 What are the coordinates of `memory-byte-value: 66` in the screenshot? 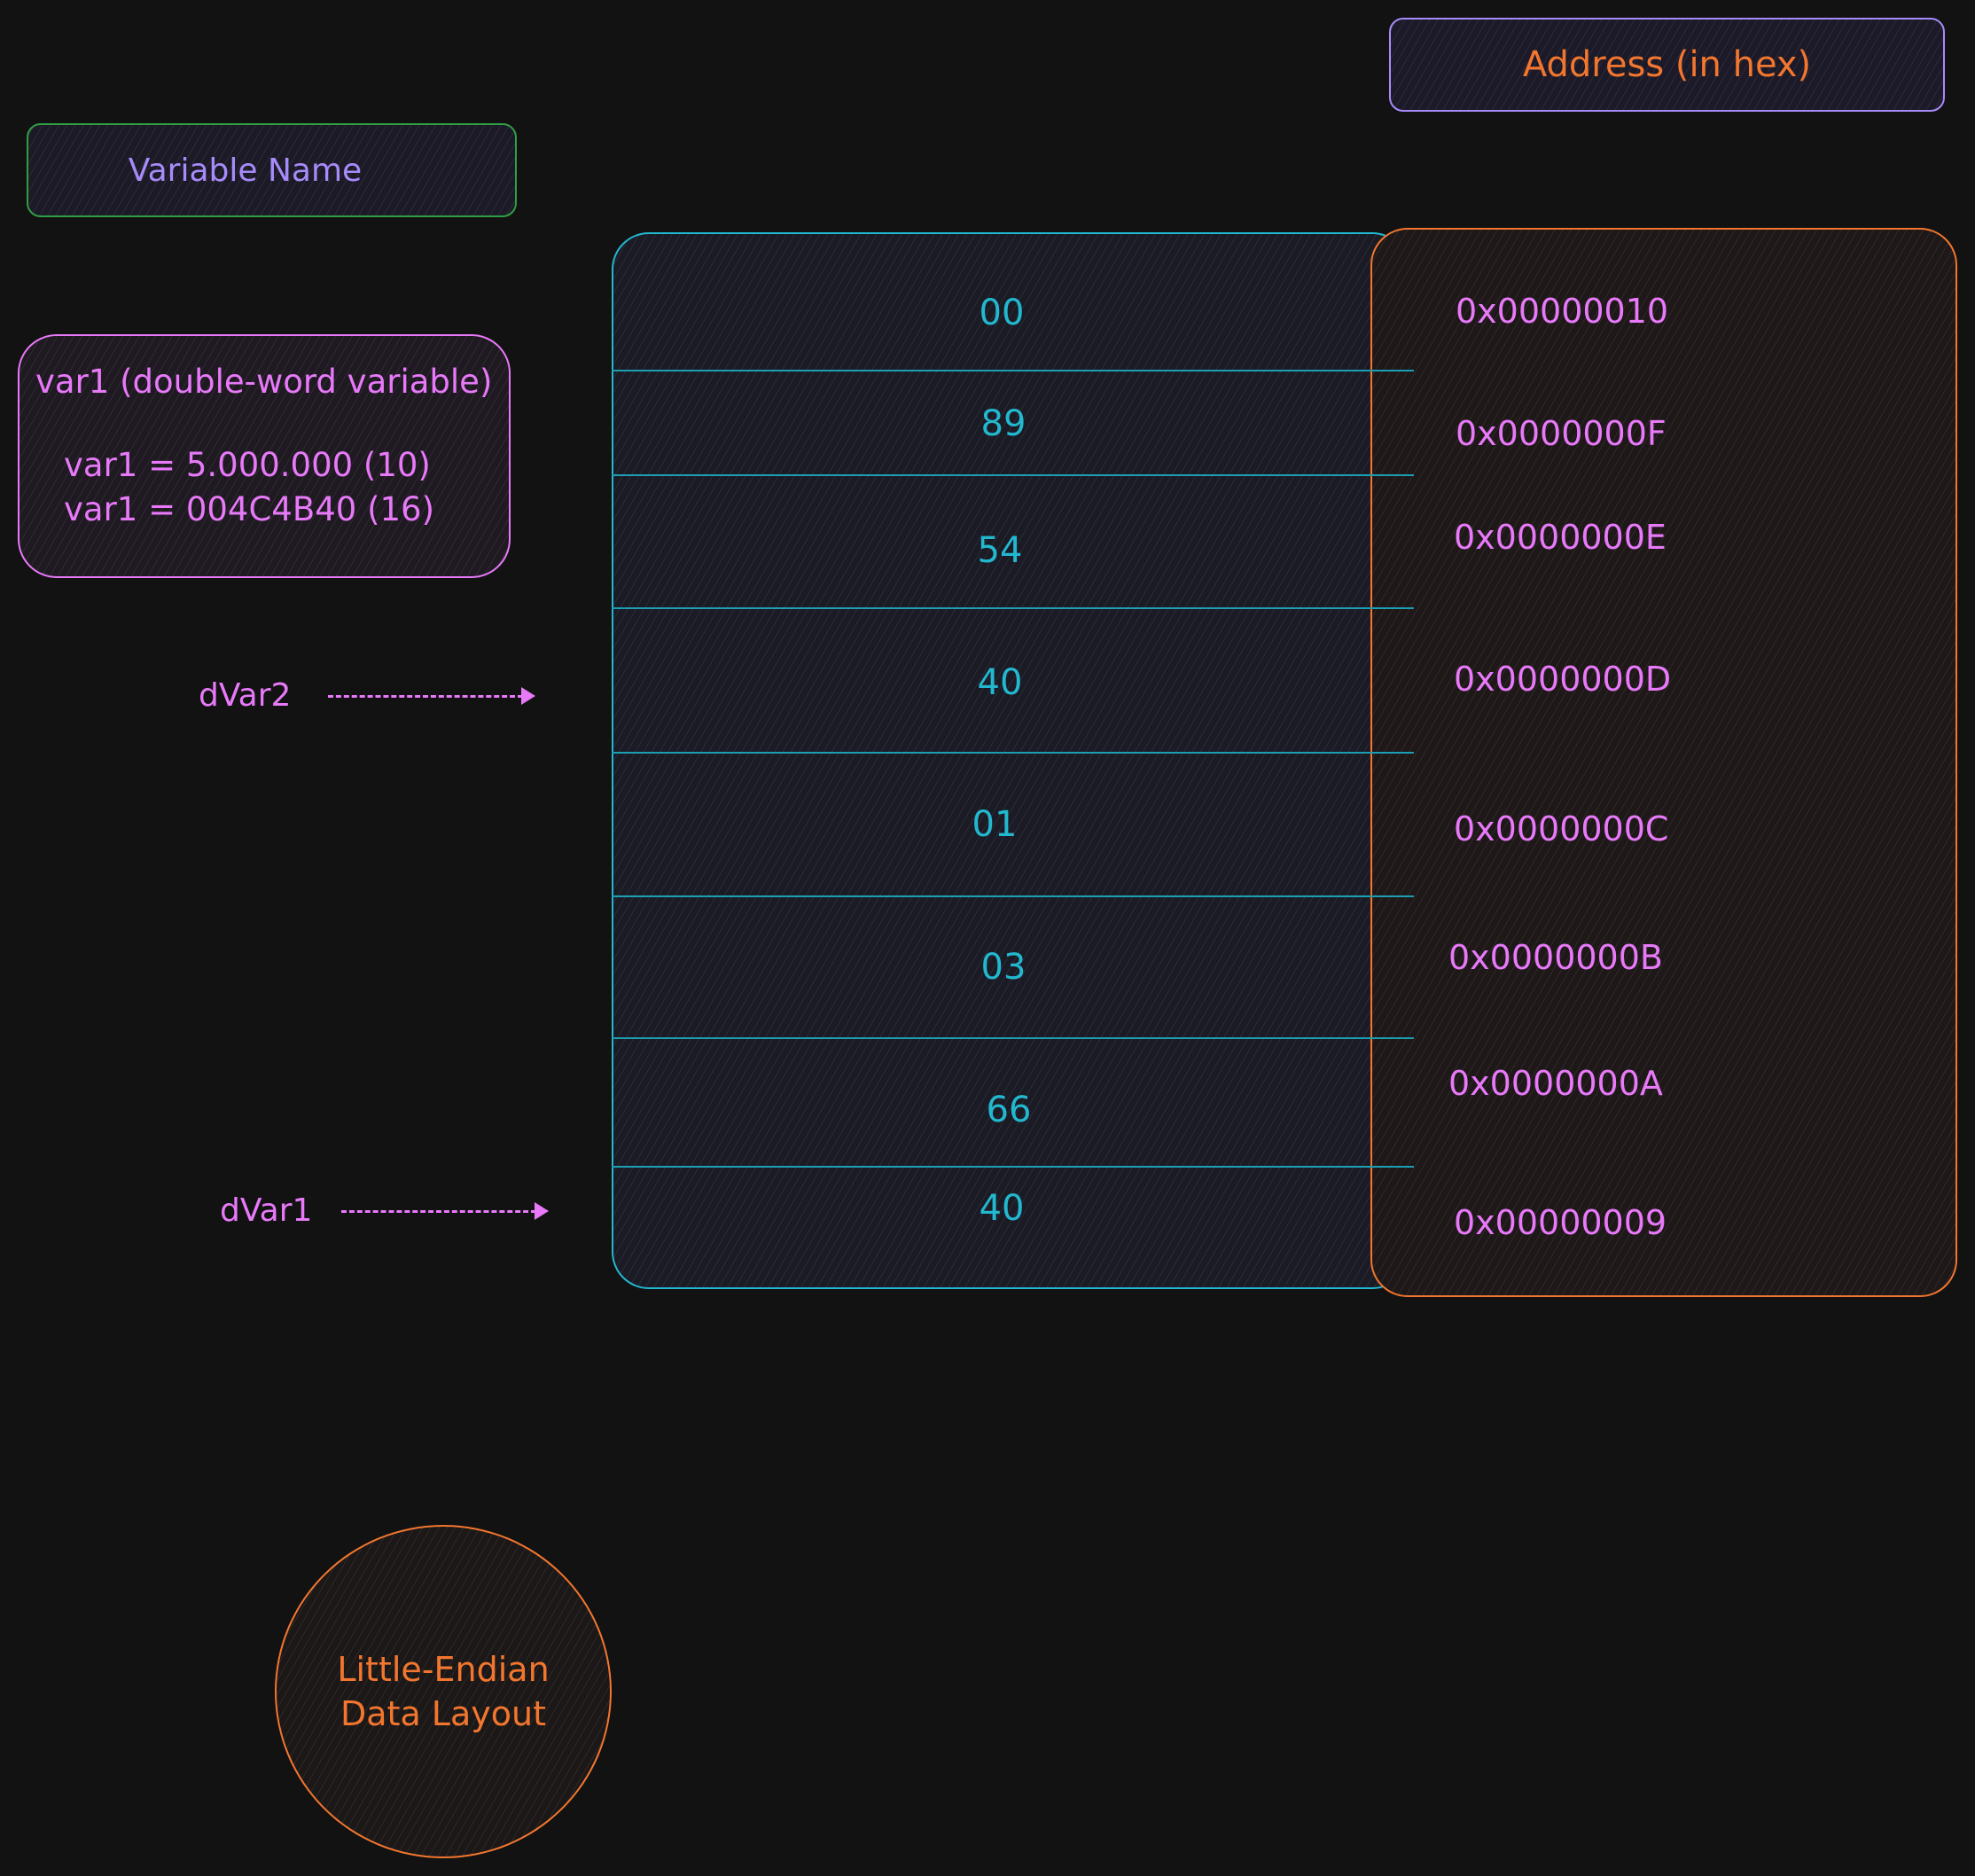 It's located at (1009, 1110).